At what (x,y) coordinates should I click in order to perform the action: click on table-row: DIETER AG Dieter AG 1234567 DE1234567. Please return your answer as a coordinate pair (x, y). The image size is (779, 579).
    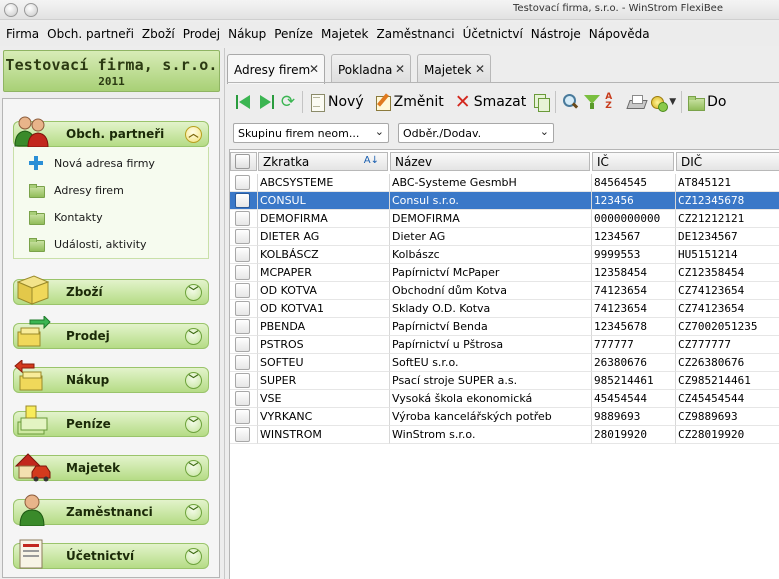
    Looking at the image, I should click on (504, 237).